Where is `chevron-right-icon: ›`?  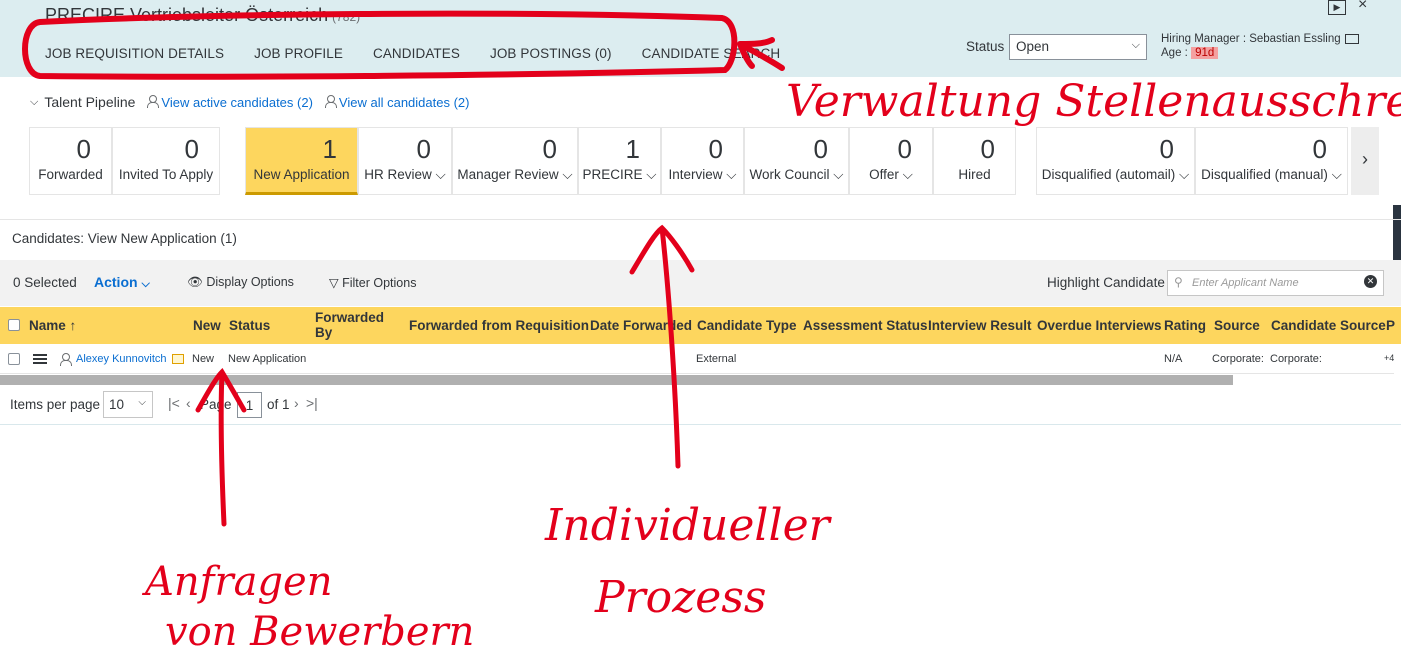 chevron-right-icon: › is located at coordinates (1365, 161).